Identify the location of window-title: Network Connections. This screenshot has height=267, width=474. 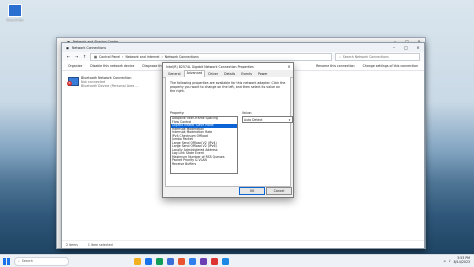
(89, 47).